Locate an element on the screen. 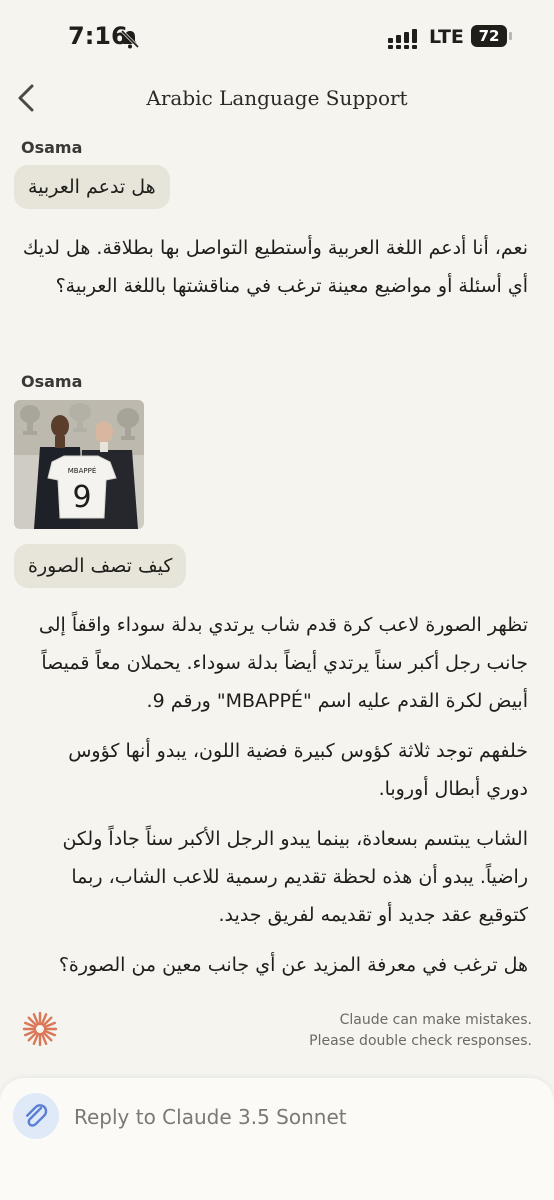  network-type: LTE is located at coordinates (446, 37).